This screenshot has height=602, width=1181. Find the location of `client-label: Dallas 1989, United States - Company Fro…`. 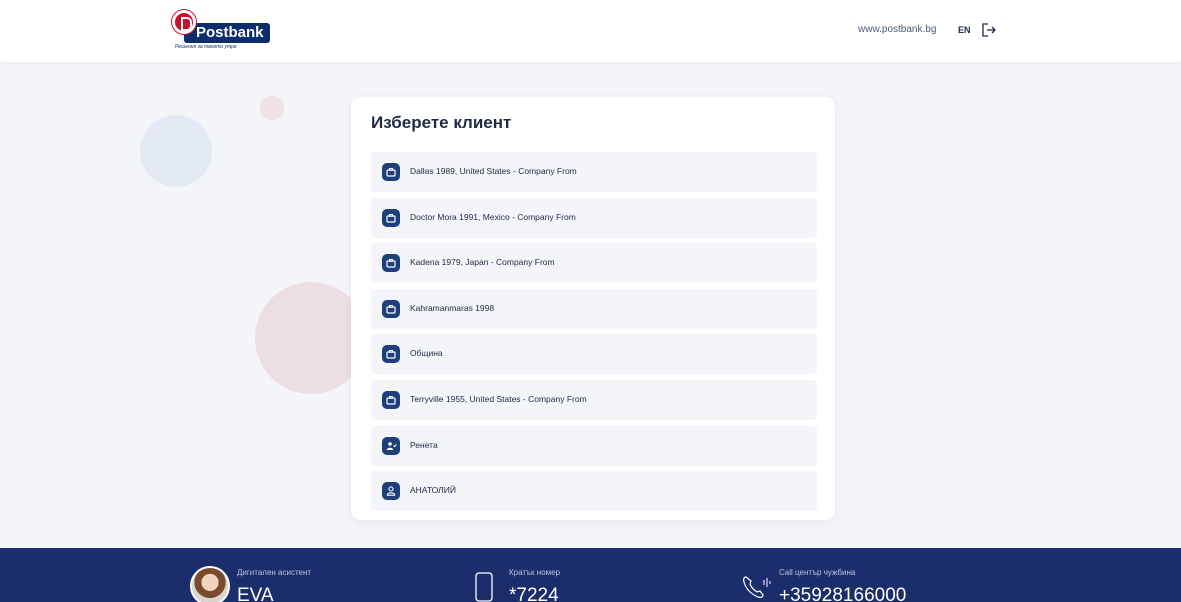

client-label: Dallas 1989, United States - Company Fro… is located at coordinates (493, 171).